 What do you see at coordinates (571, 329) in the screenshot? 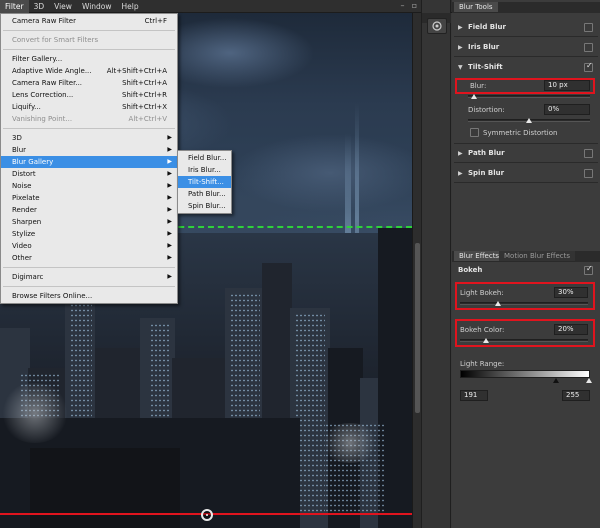
I see `bokeh-color-value-field: 20%` at bounding box center [571, 329].